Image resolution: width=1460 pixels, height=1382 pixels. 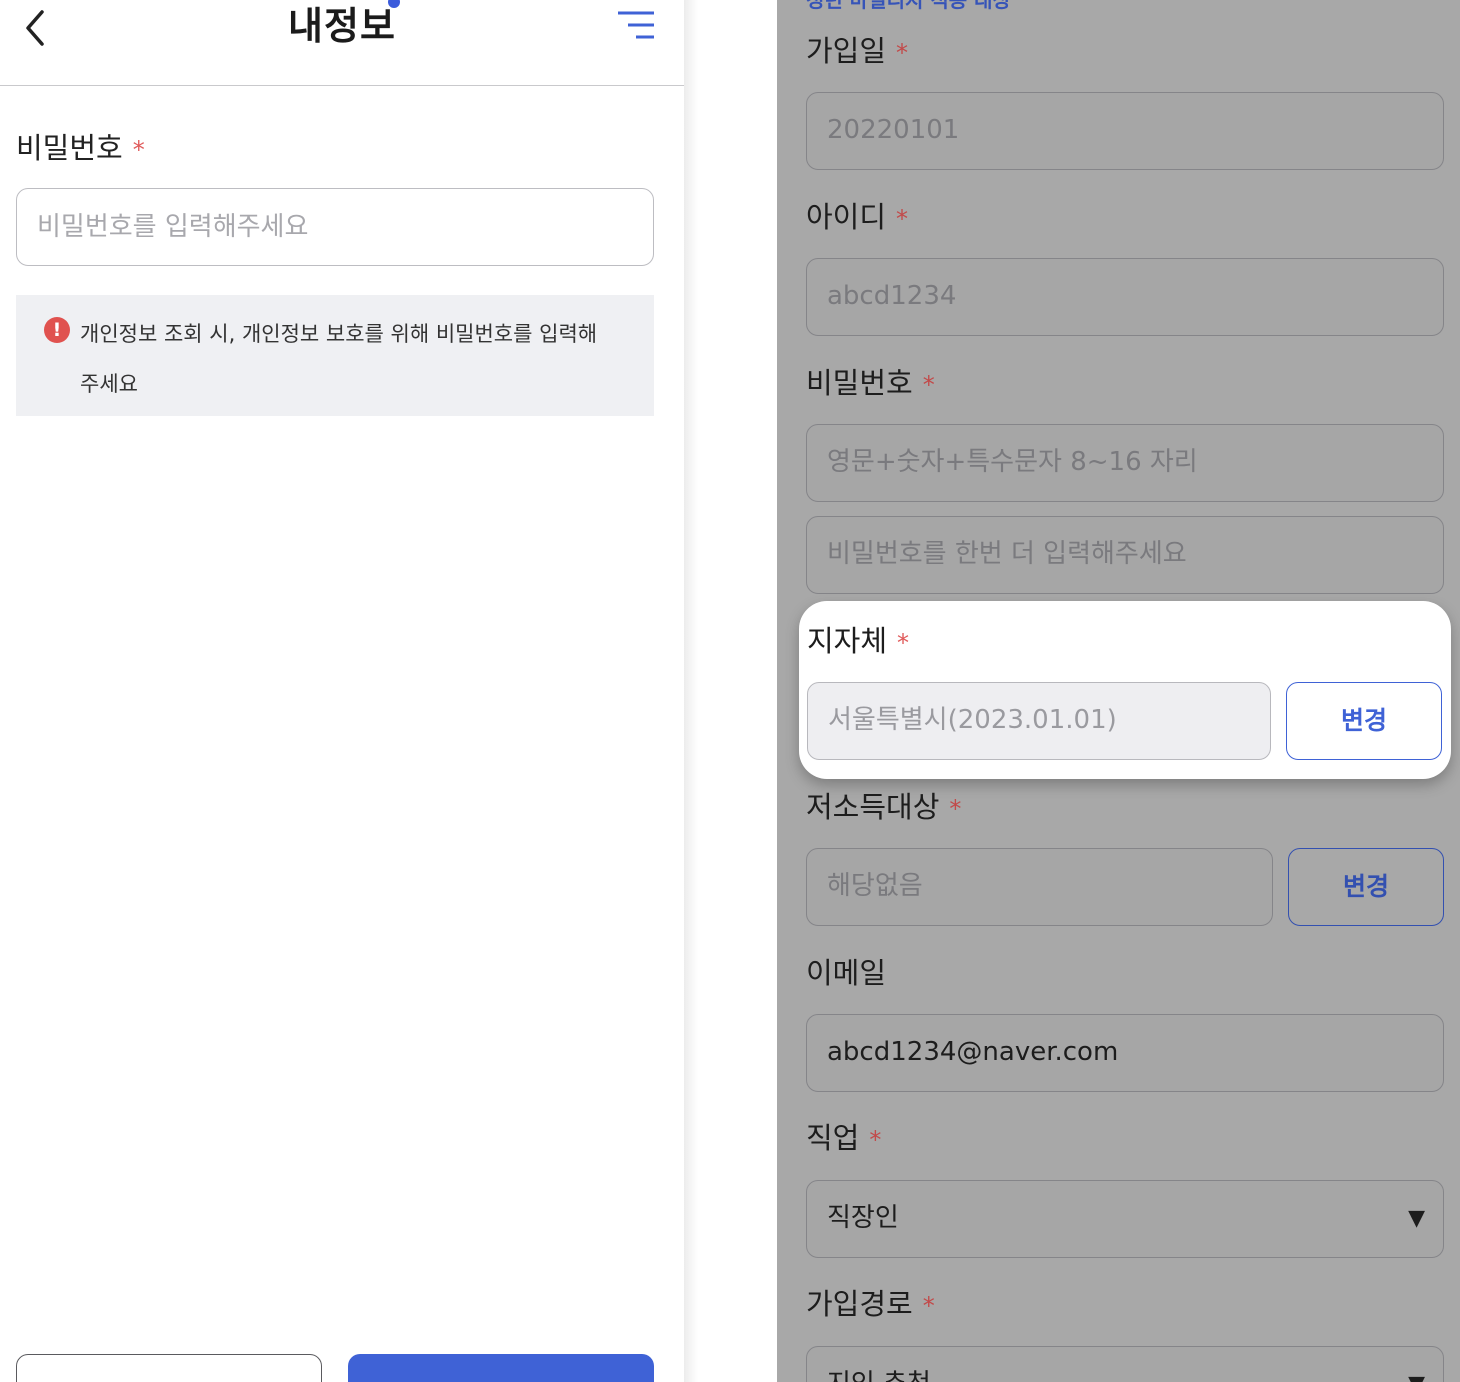 I want to click on exclamation-icon: !, so click(x=57, y=330).